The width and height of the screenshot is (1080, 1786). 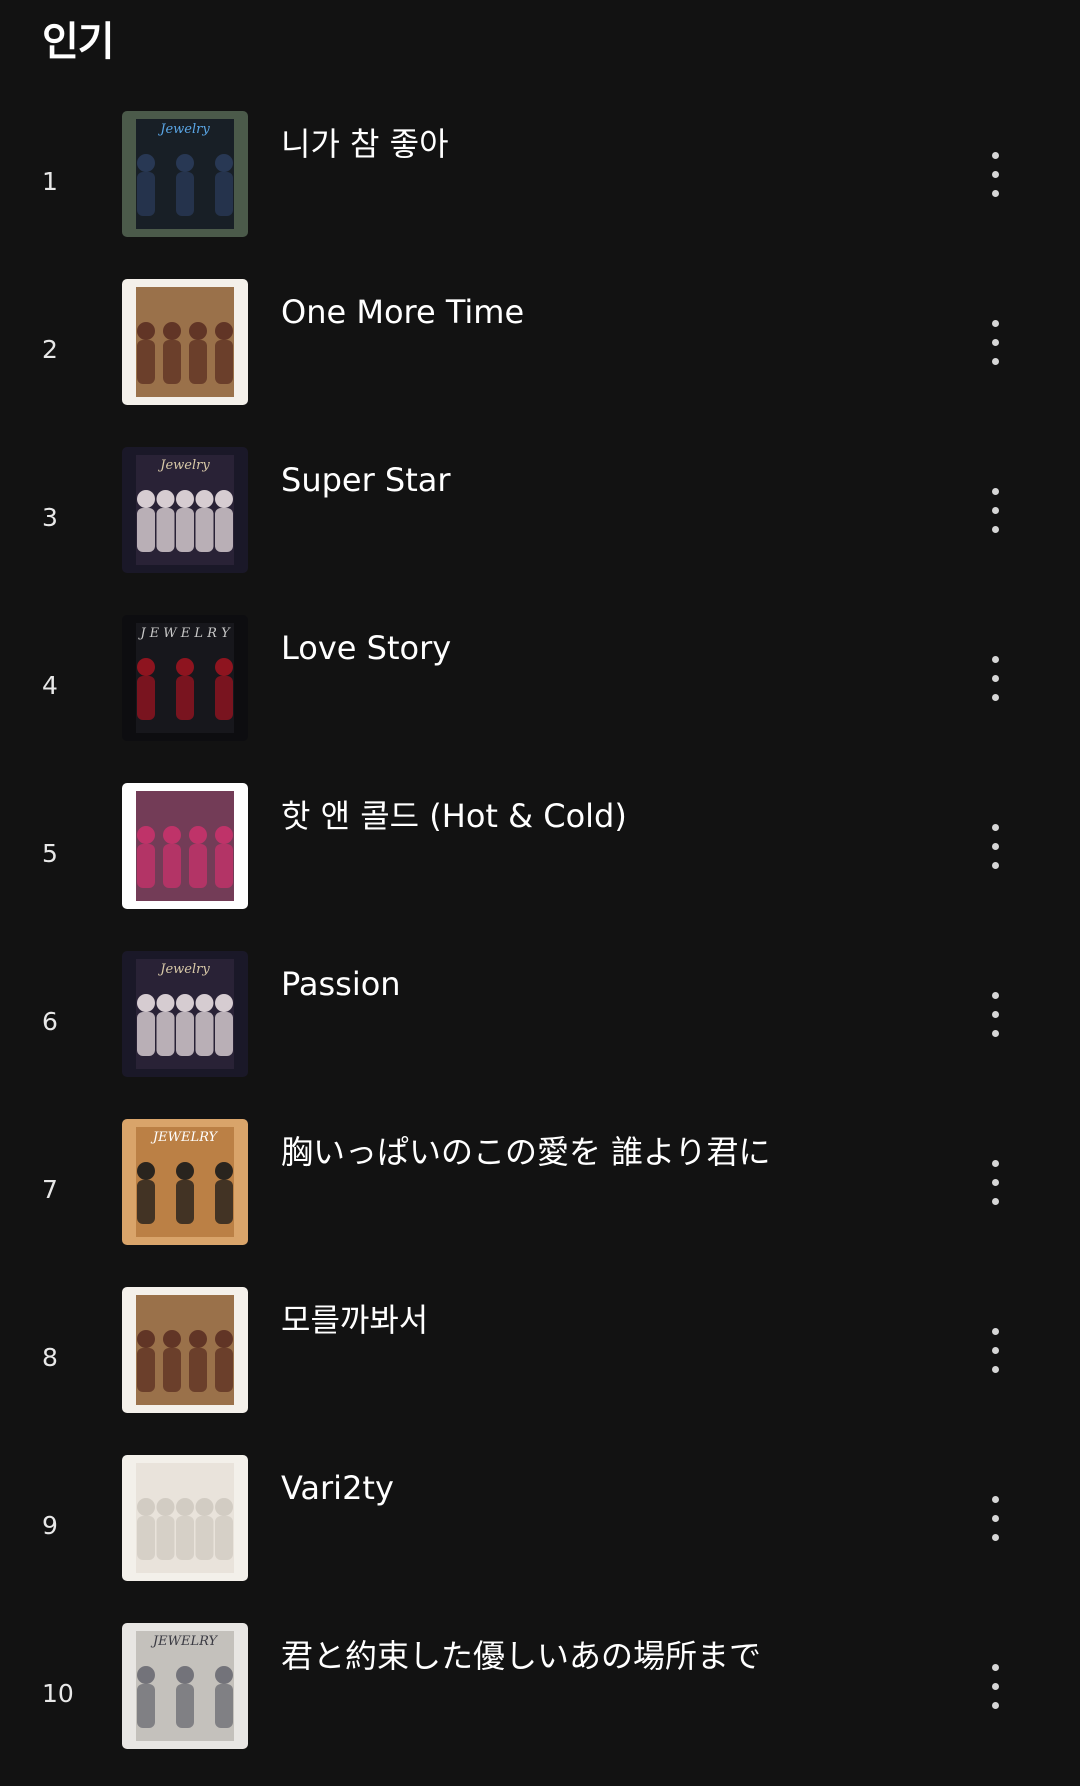 I want to click on track-row: 7 JEWELRY 胸いっぱいのこの愛を 誰より君に, so click(x=540, y=1198).